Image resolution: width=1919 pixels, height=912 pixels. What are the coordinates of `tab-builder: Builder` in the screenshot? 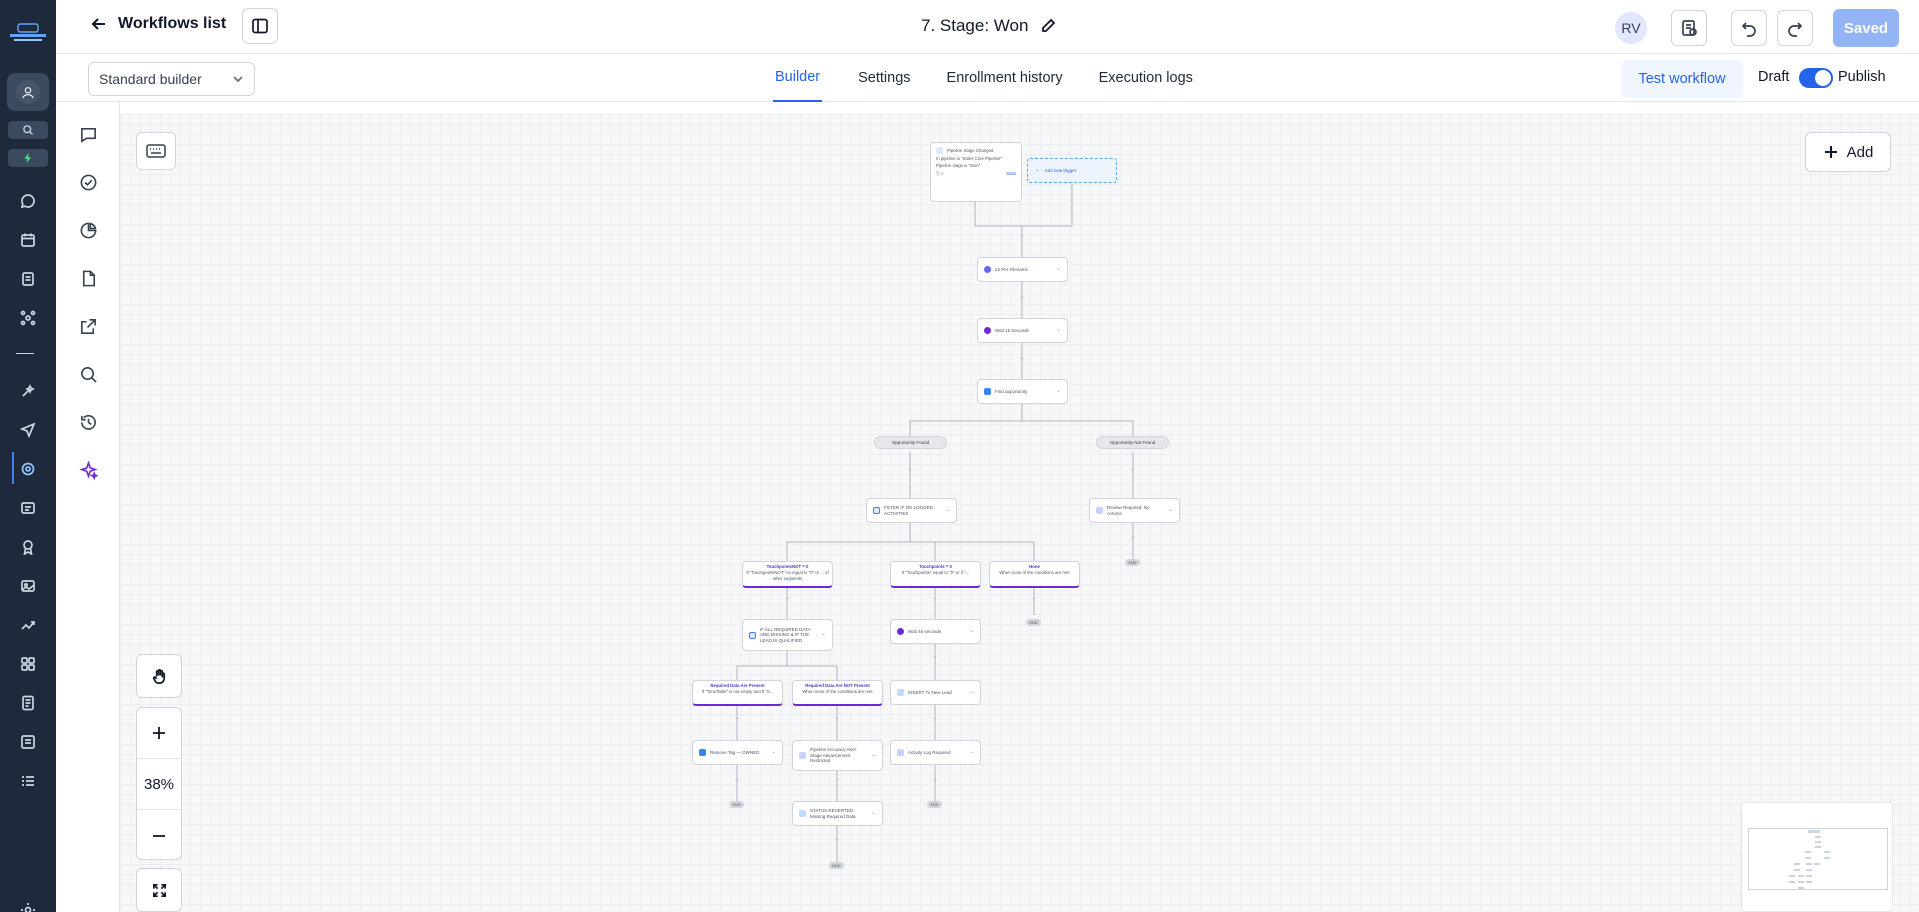 It's located at (798, 78).